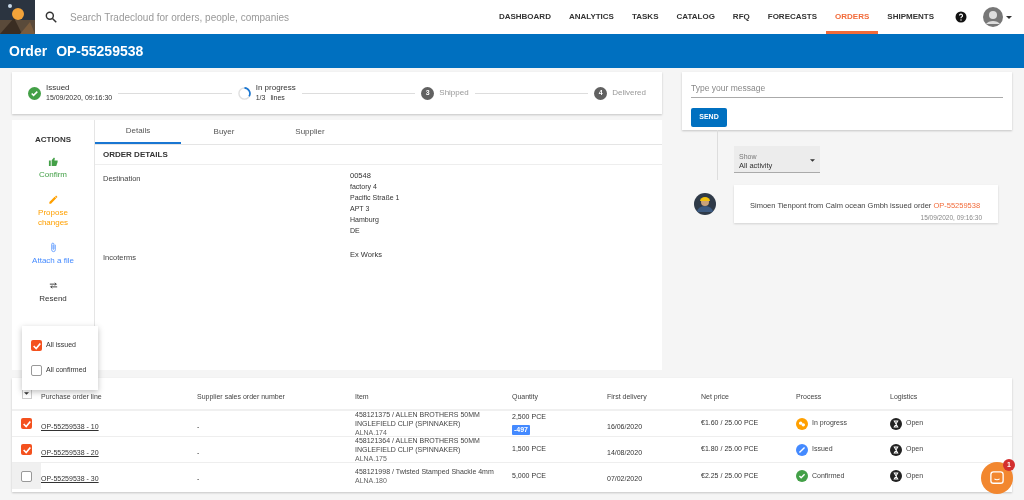 The width and height of the screenshot is (1024, 500). What do you see at coordinates (629, 93) in the screenshot?
I see `step-label: Delivered` at bounding box center [629, 93].